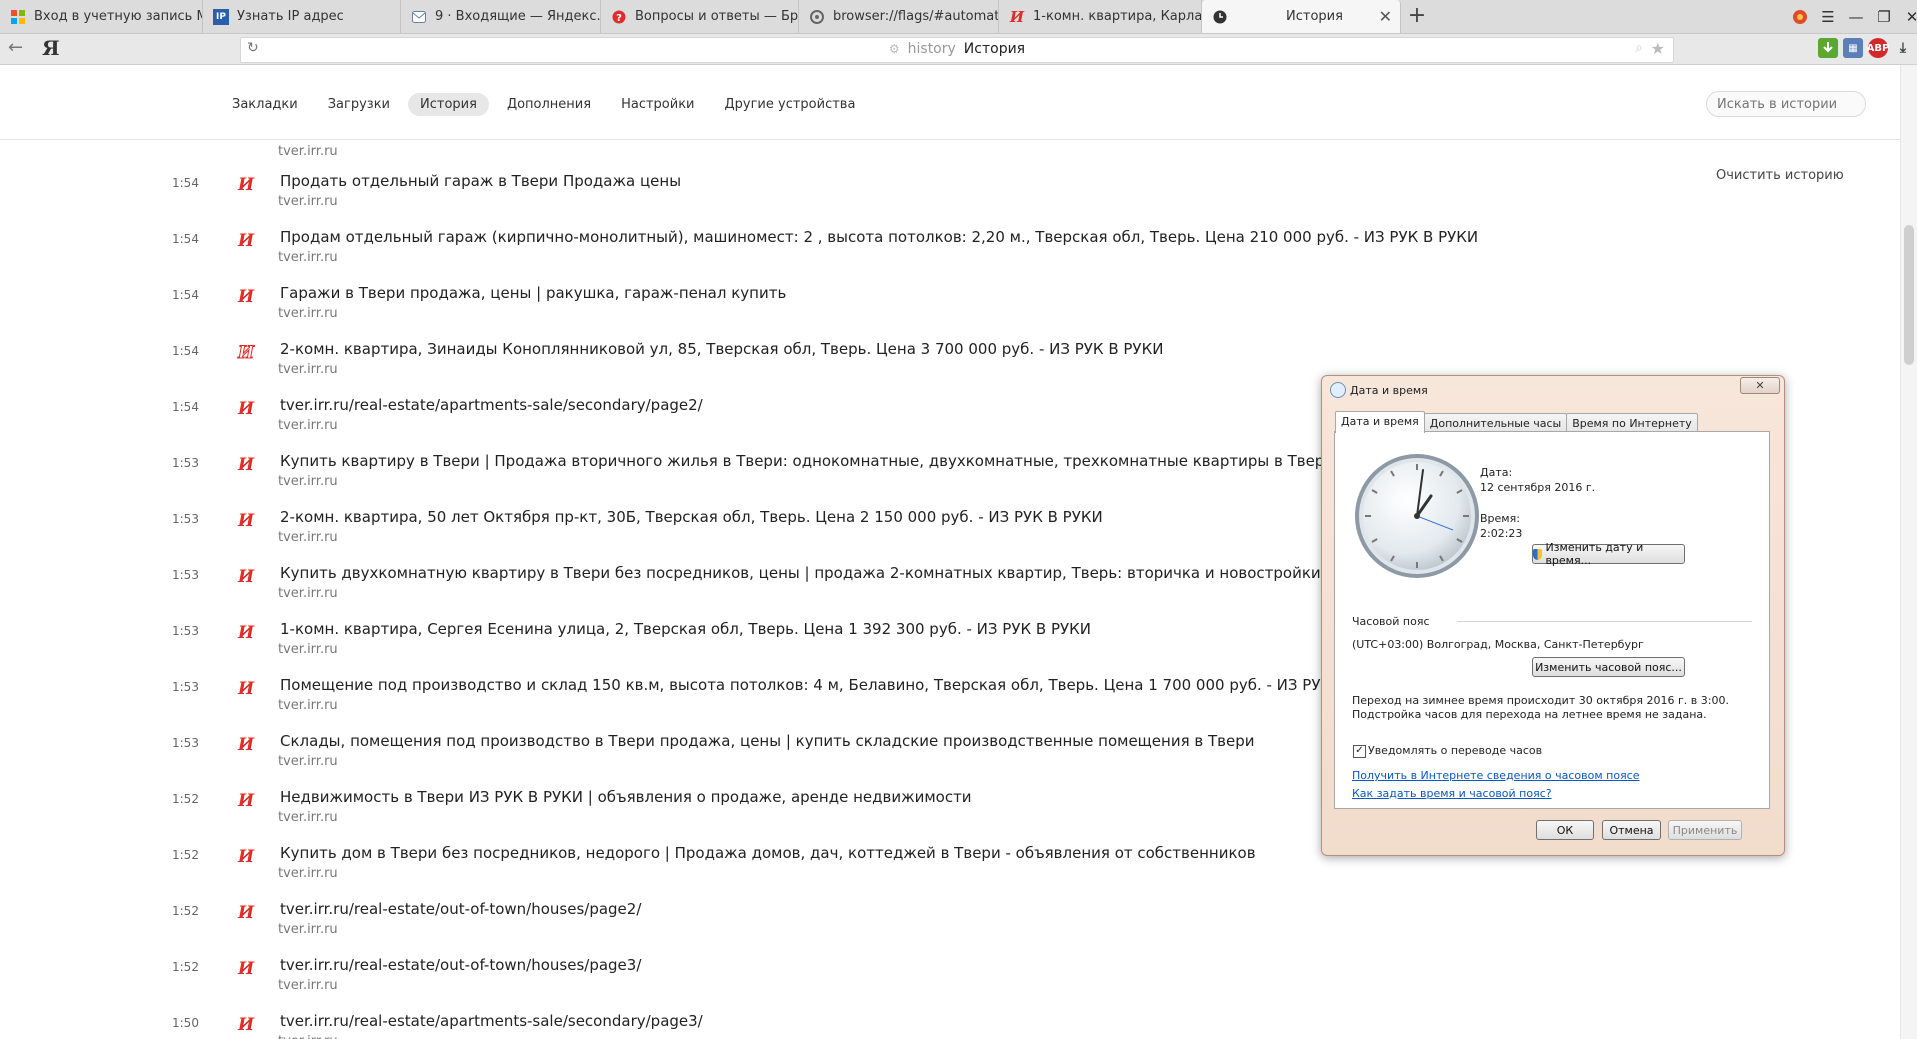 This screenshot has height=1039, width=1917. Describe the element at coordinates (1639, 48) in the screenshot. I see `zoom-icon: ⌕` at that location.